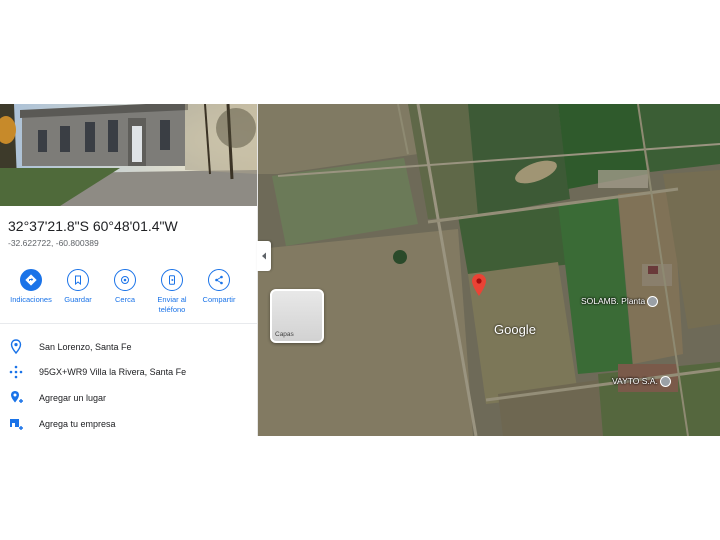 The width and height of the screenshot is (720, 540). What do you see at coordinates (85, 347) in the screenshot?
I see `address-text: San Lorenzo, Santa Fe` at bounding box center [85, 347].